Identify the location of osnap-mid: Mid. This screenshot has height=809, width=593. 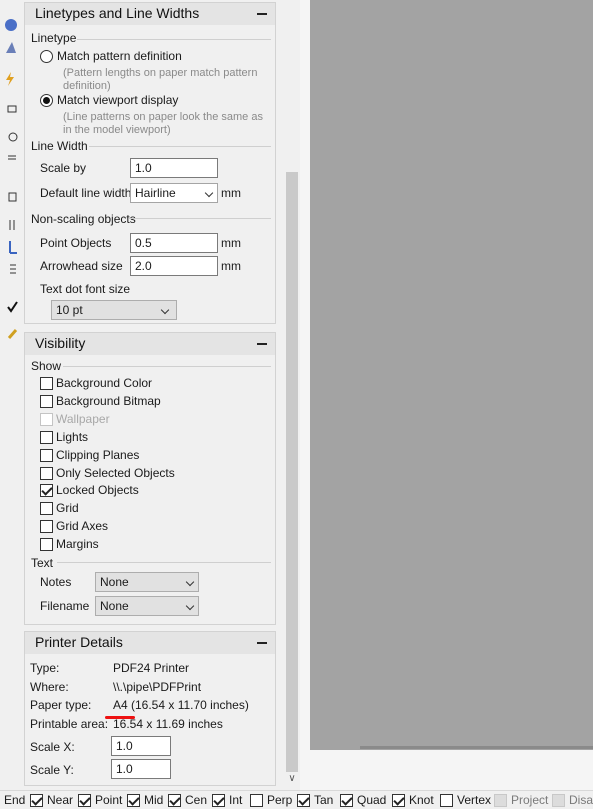
(145, 800).